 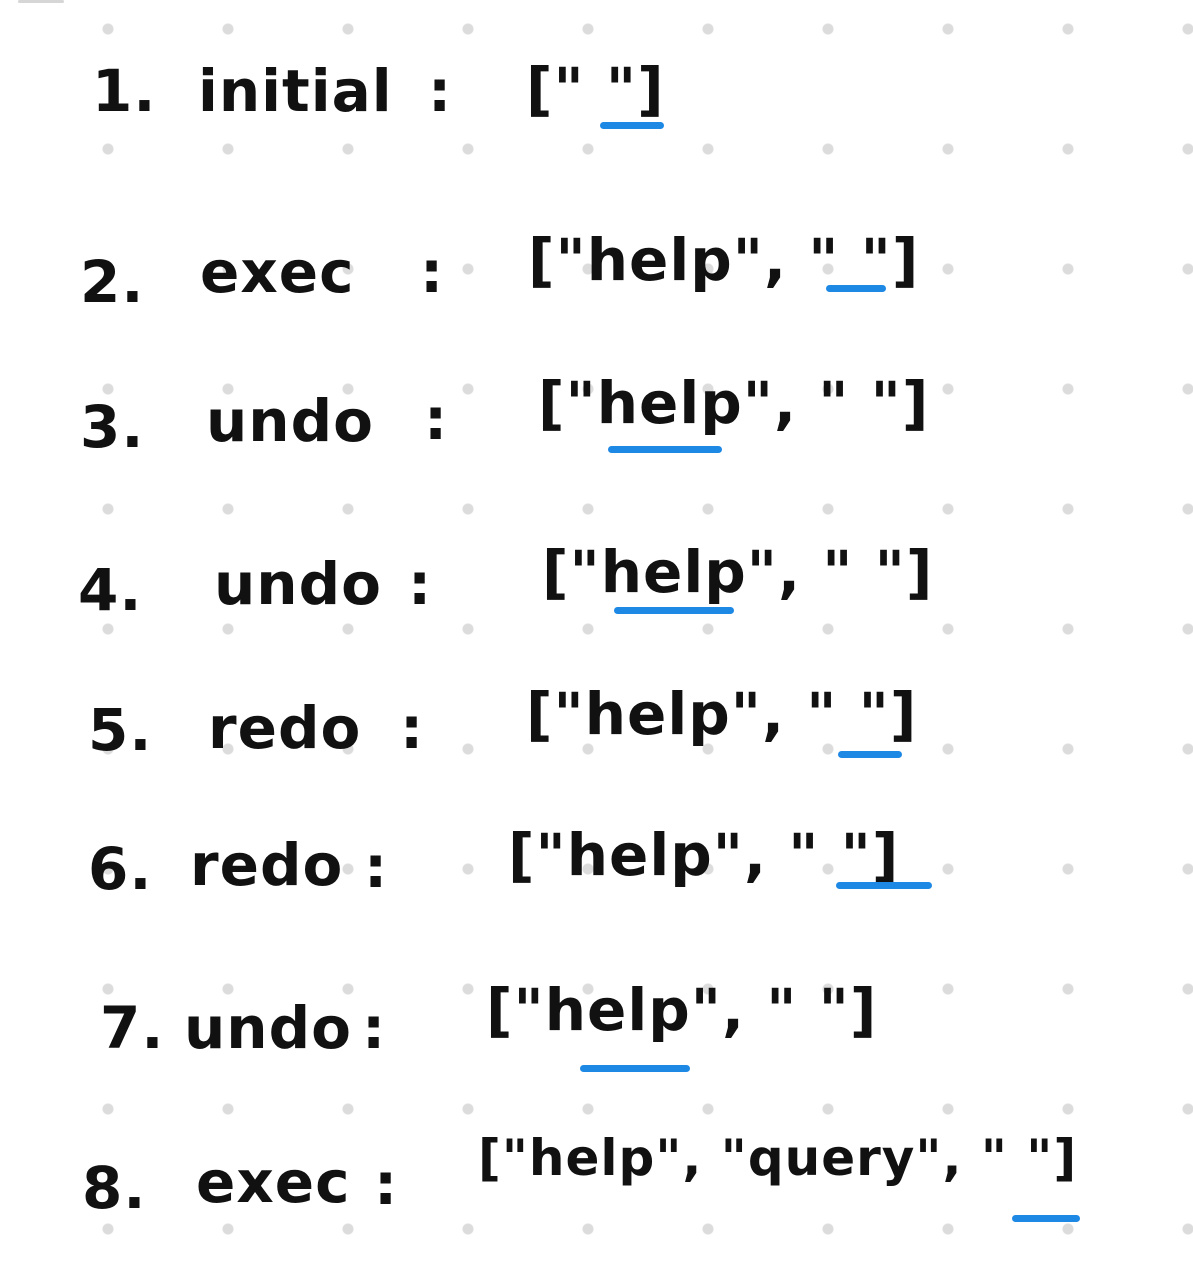 I want to click on step-number: 3., so click(x=112, y=427).